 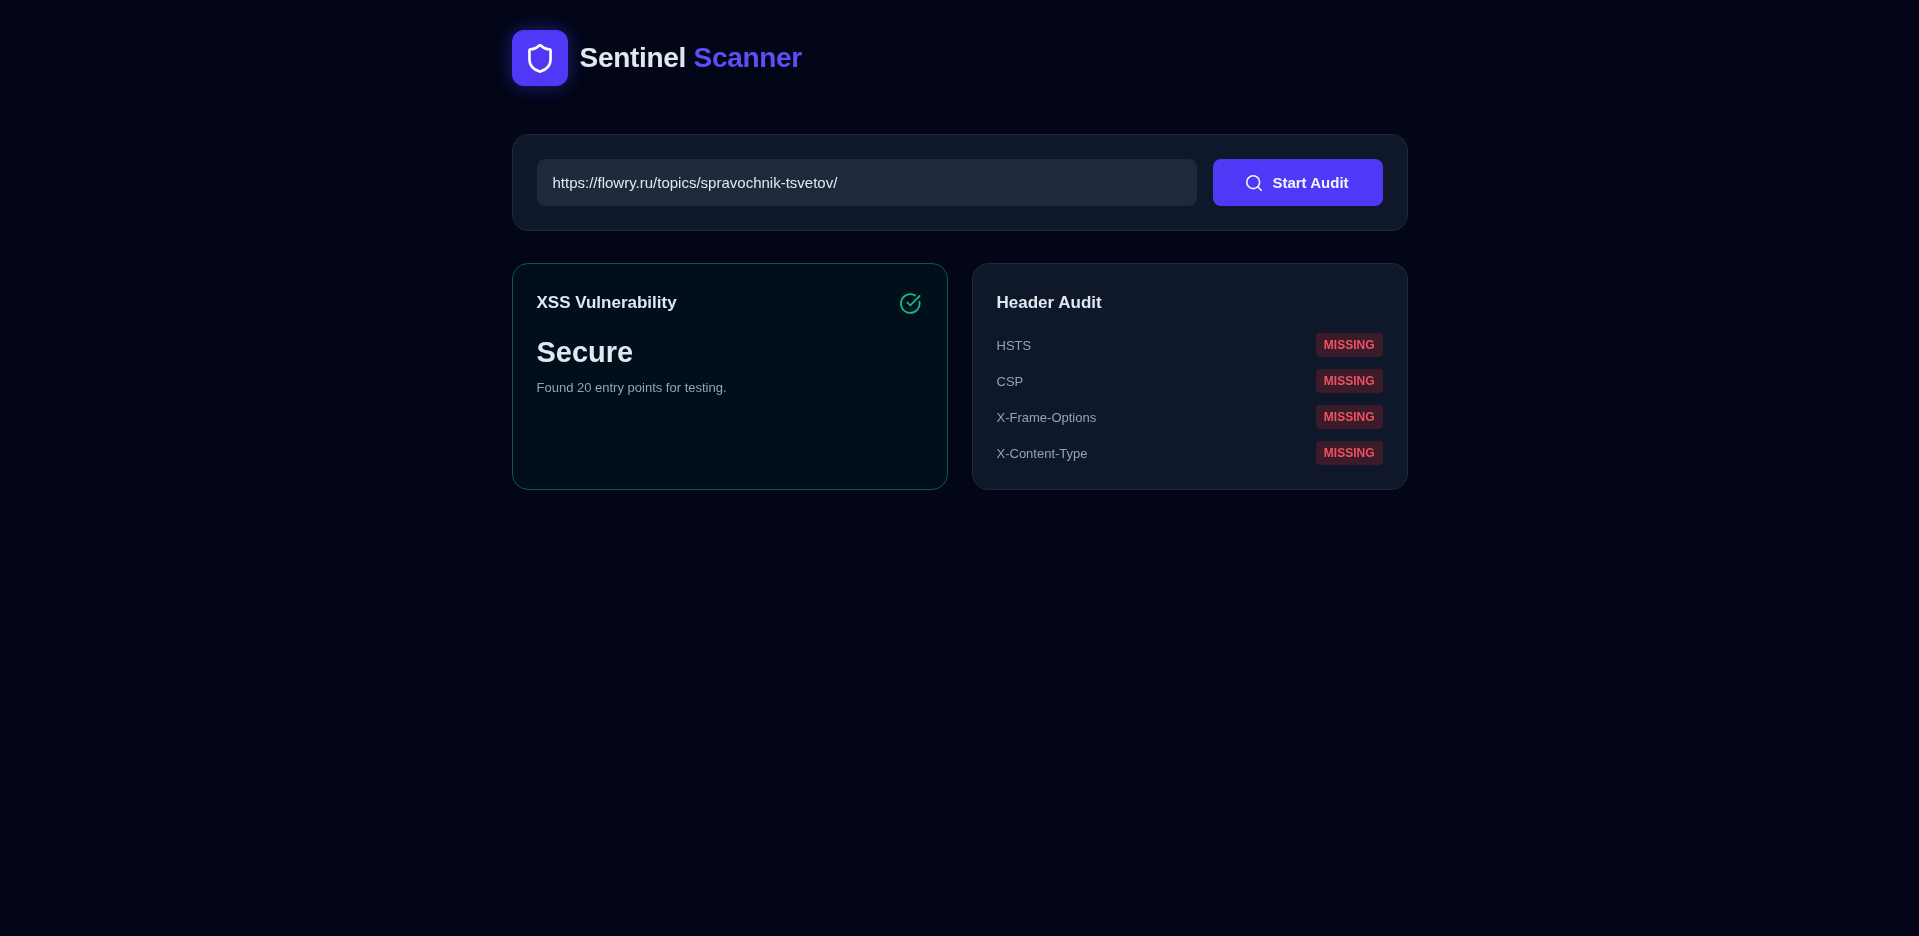 What do you see at coordinates (1014, 345) in the screenshot?
I see `header-name: HSTS` at bounding box center [1014, 345].